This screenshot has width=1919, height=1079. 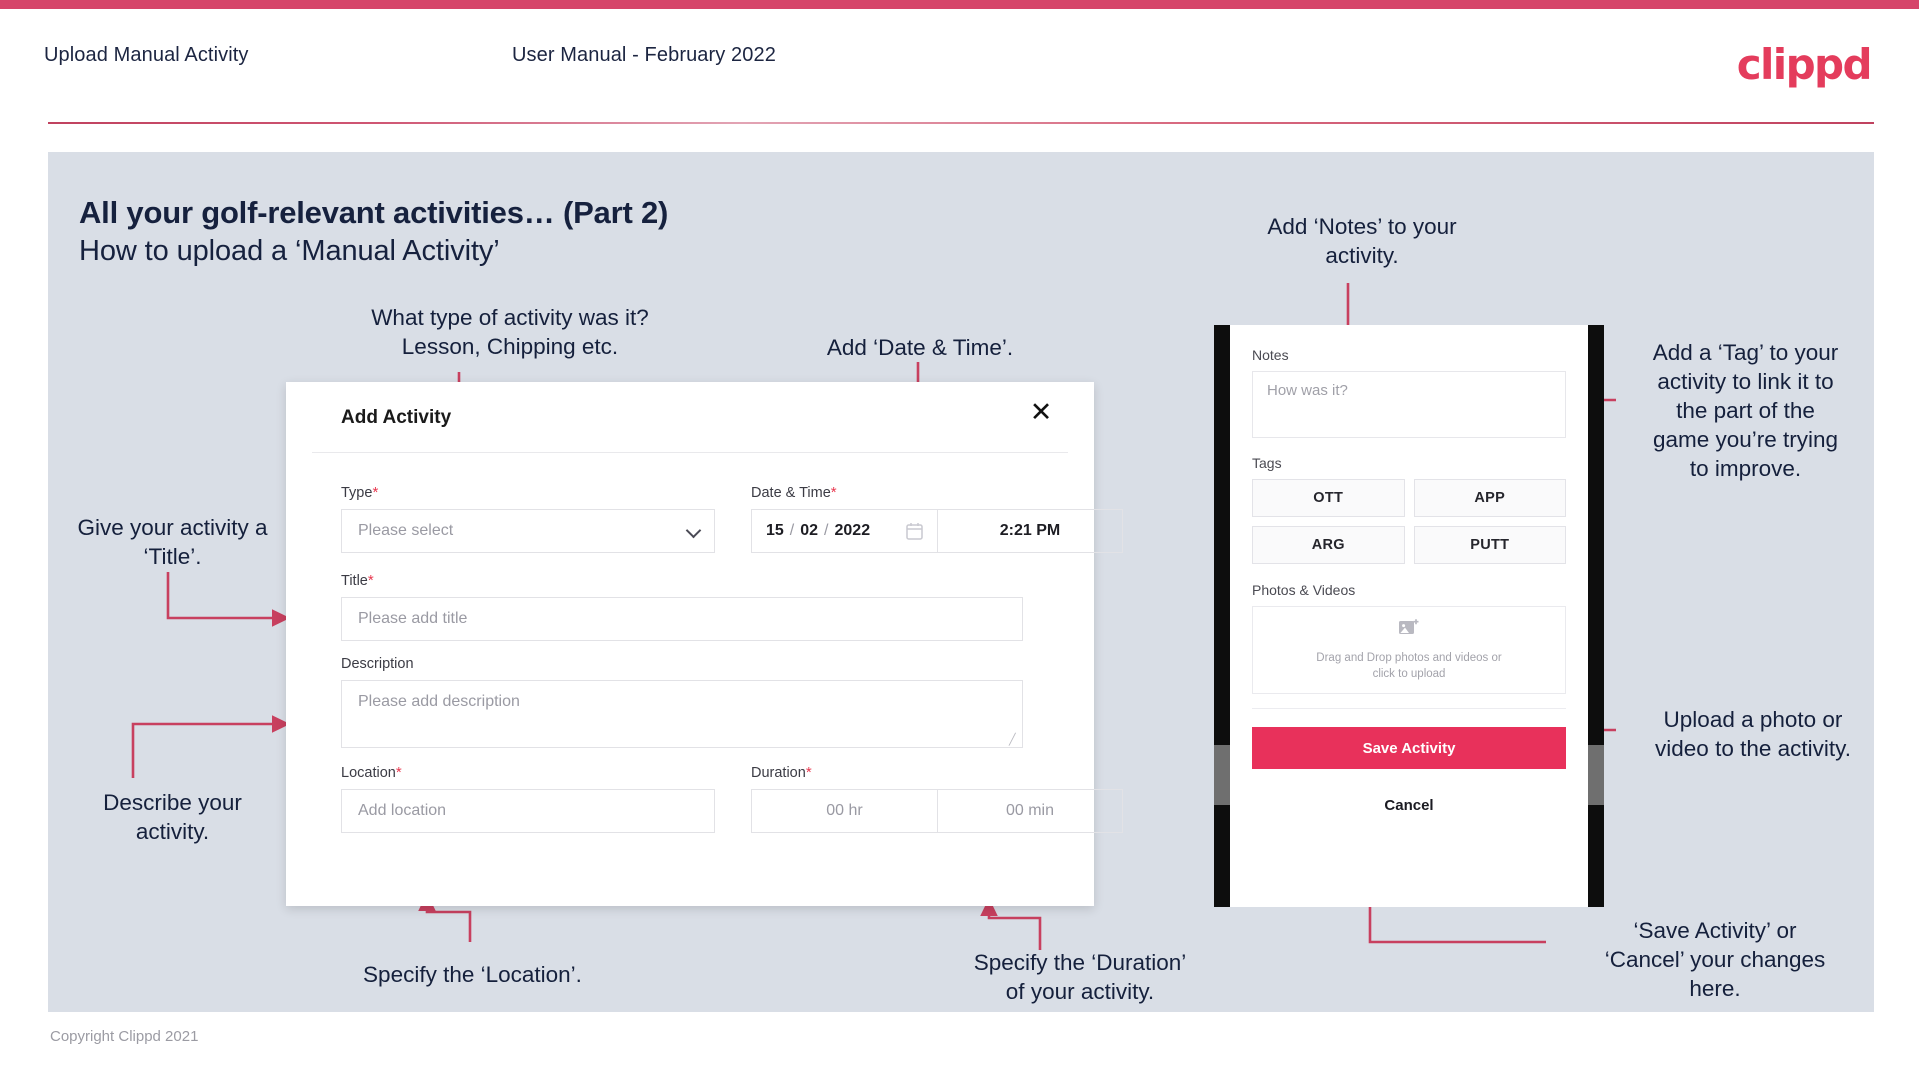 What do you see at coordinates (172, 542) in the screenshot?
I see `annotation-title: Give your activity a ‘Title’.` at bounding box center [172, 542].